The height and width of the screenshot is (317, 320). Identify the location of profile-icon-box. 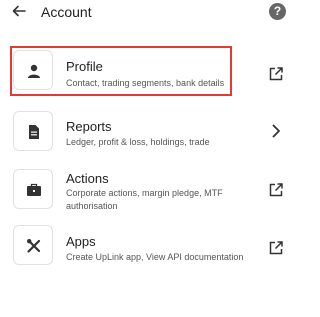
(33, 70).